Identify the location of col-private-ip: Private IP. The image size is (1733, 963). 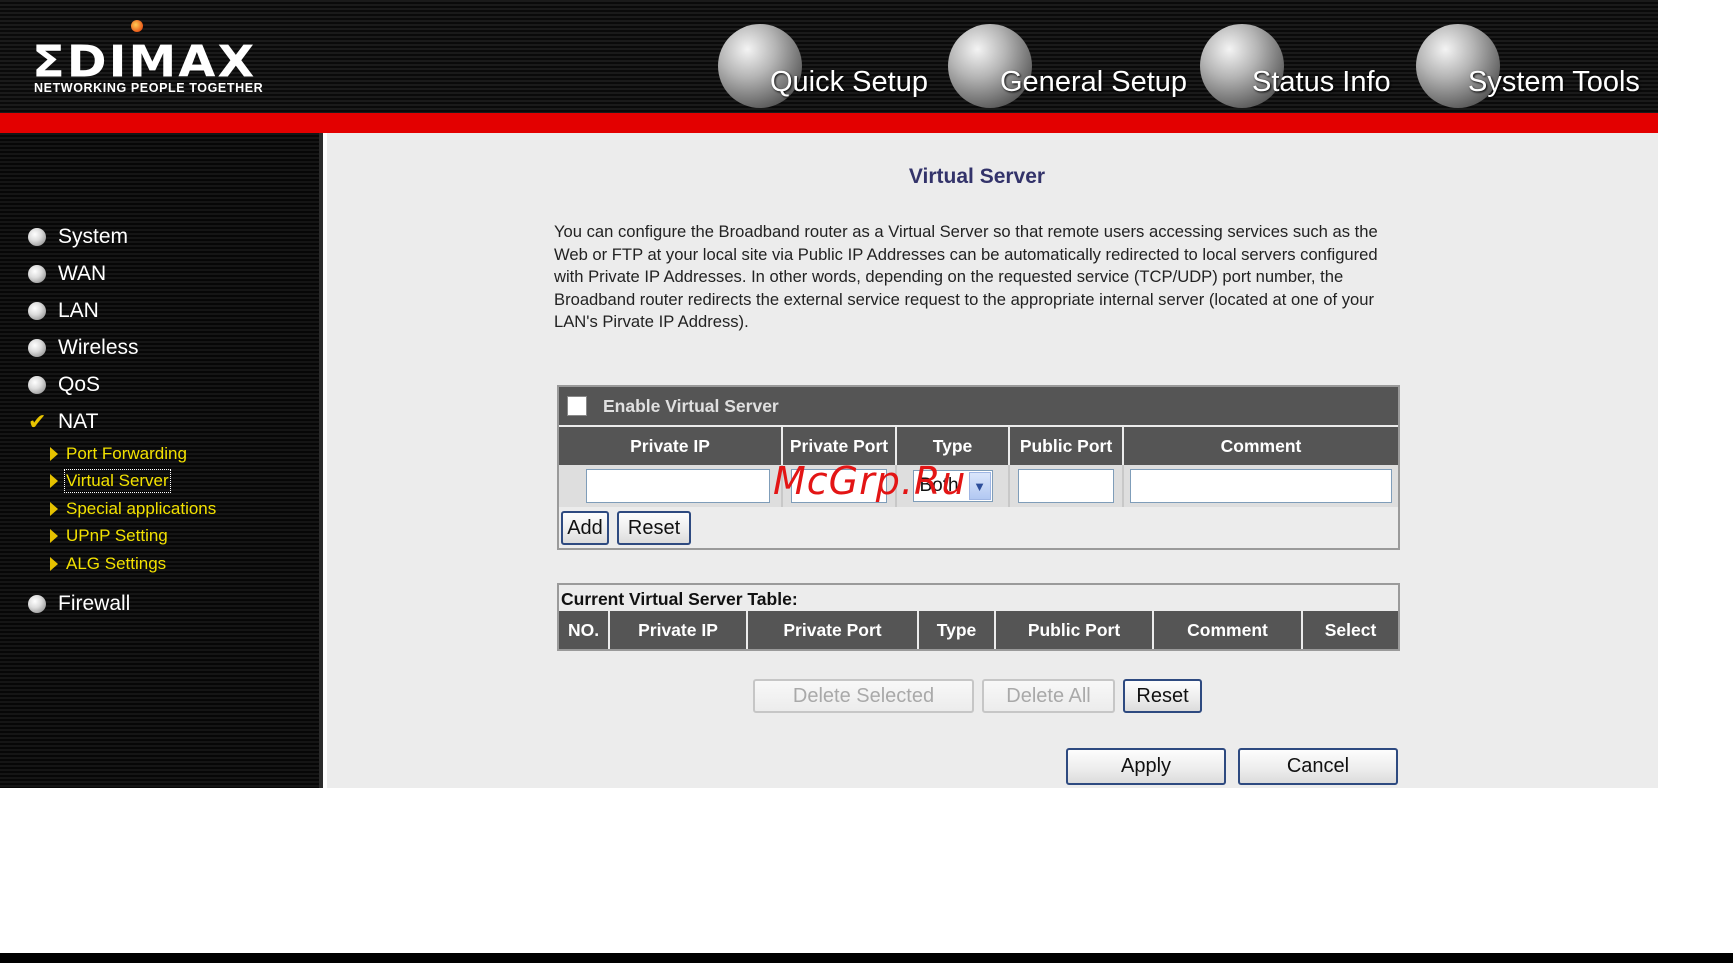
(679, 630).